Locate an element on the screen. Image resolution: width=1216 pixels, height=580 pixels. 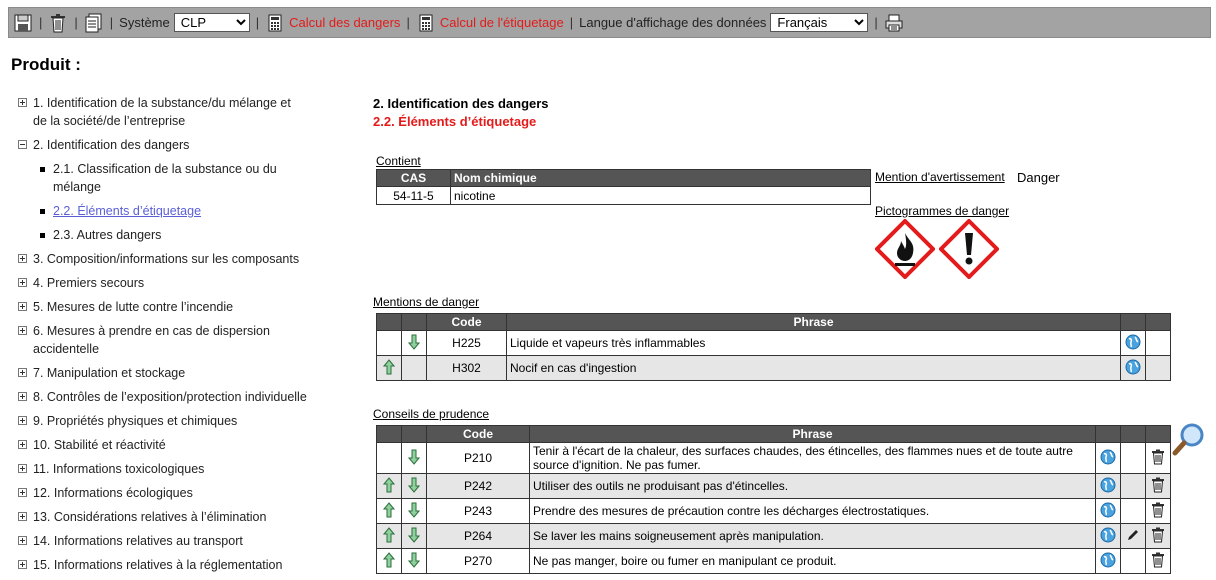
toc-item: 9. Propriétés physiques et chimiques is located at coordinates (163, 421).